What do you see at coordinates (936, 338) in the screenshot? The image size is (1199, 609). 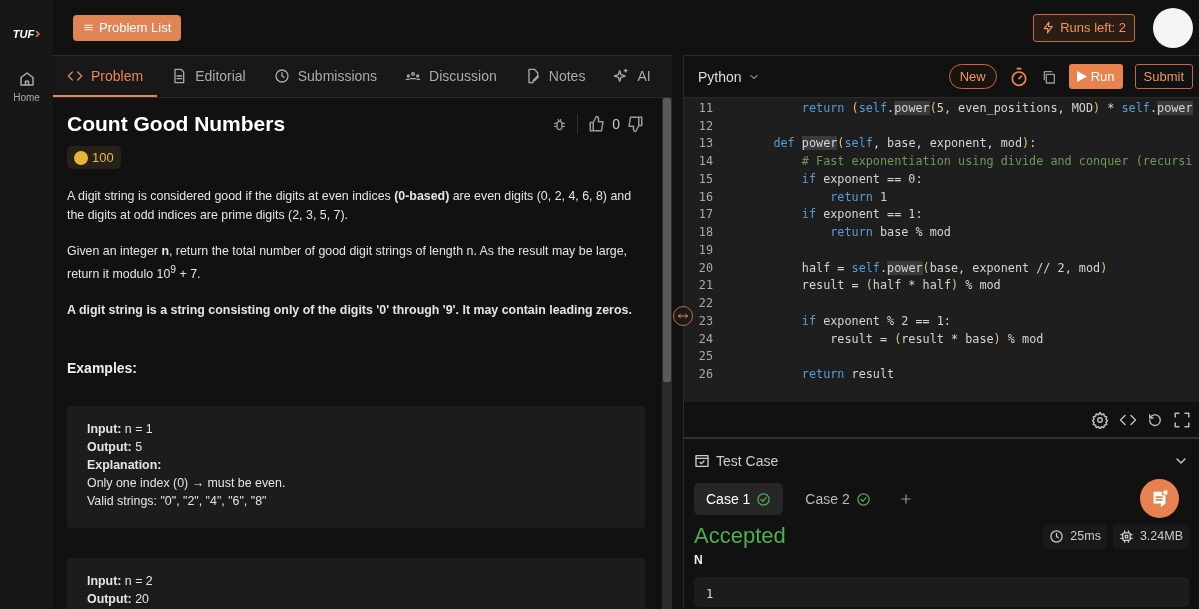 I see `code-line: result = (result * base) % mod` at bounding box center [936, 338].